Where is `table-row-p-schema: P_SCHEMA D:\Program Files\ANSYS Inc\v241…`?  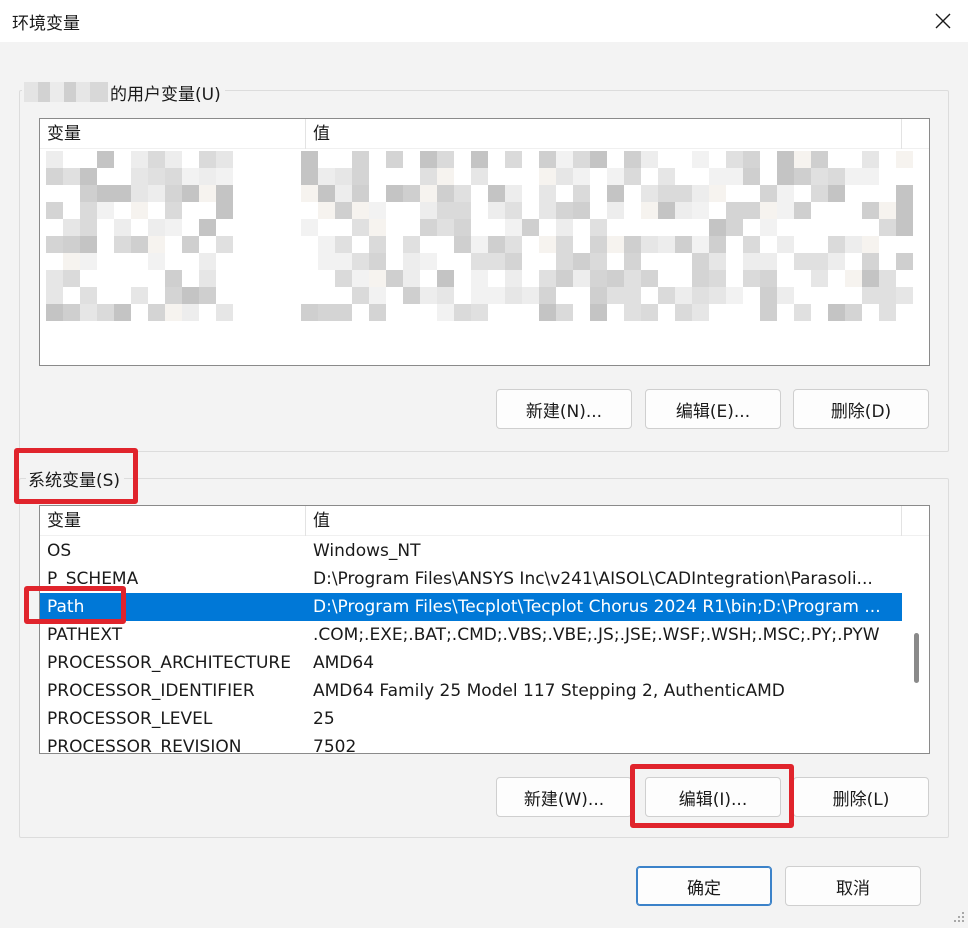 table-row-p-schema: P_SCHEMA D:\Program Files\ANSYS Inc\v241… is located at coordinates (471, 579).